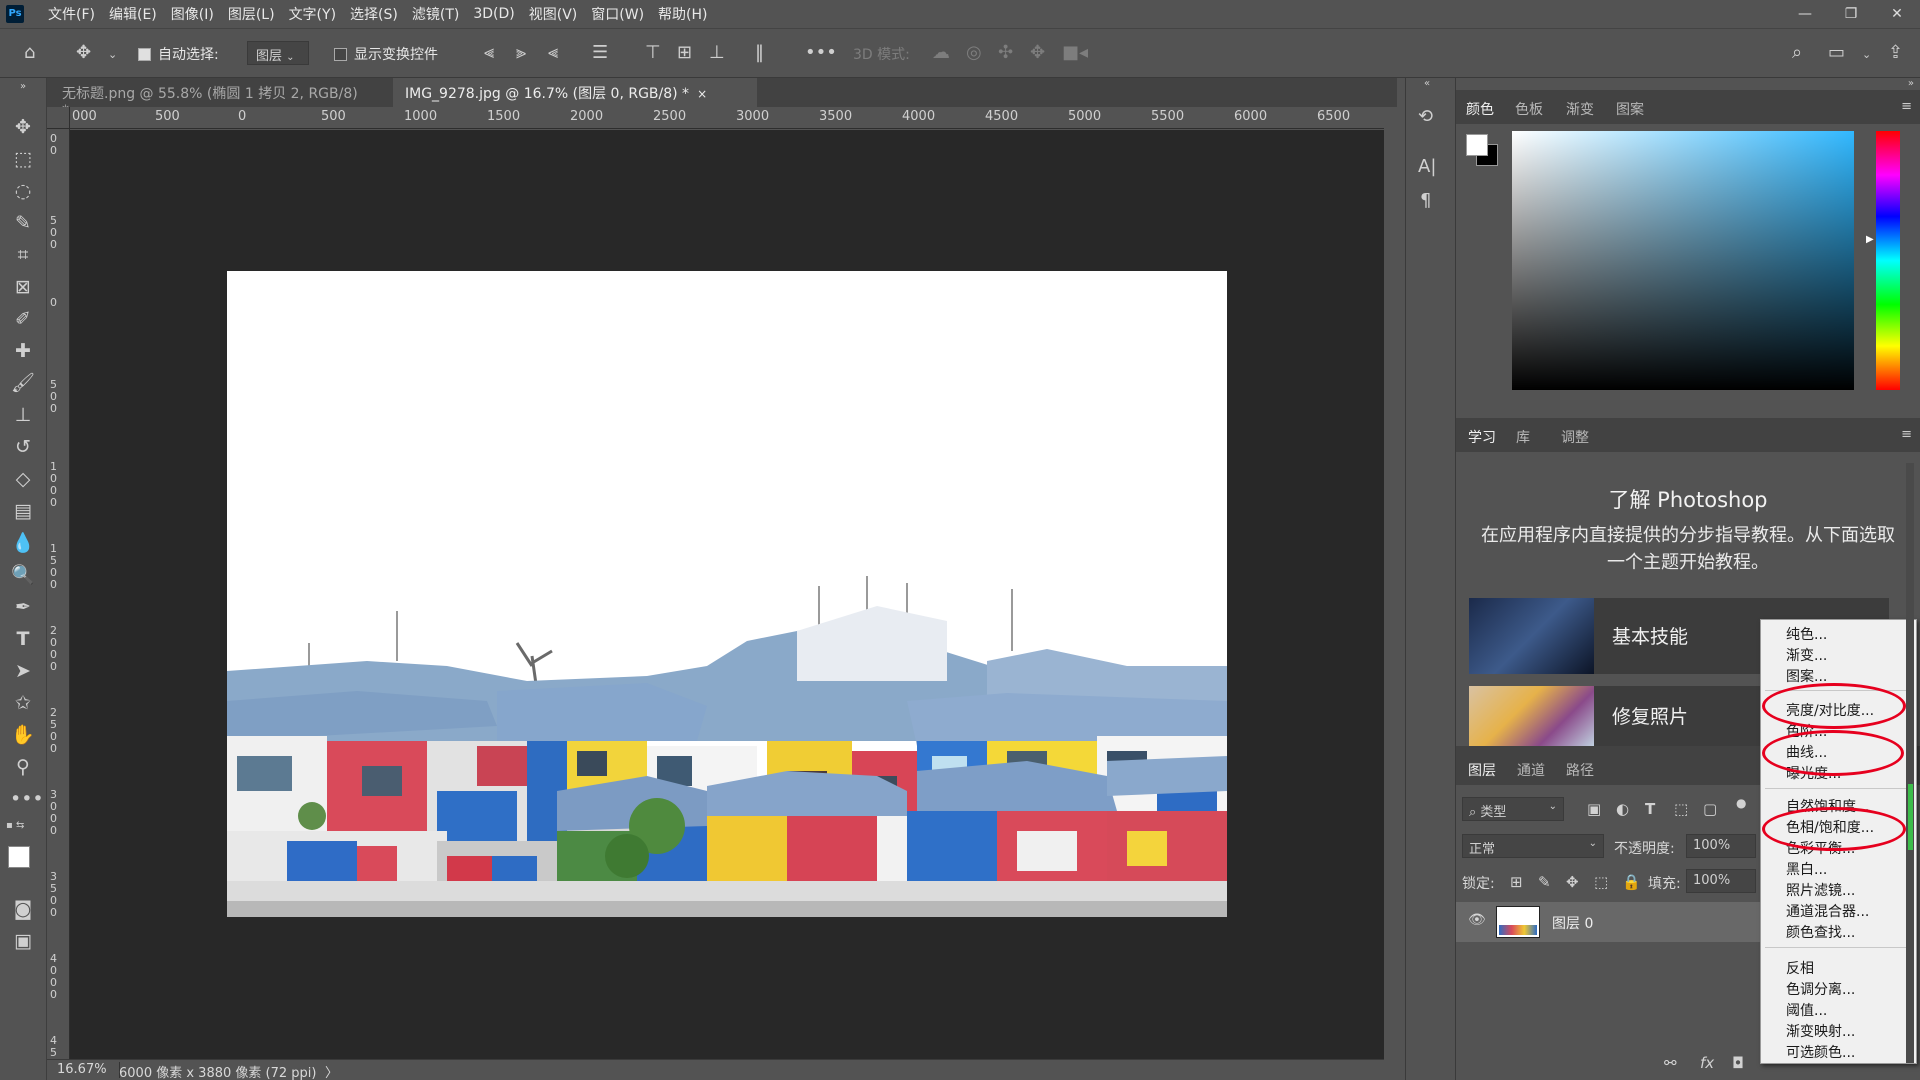  Describe the element at coordinates (1037, 52) in the screenshot. I see `3d-slide-icon: ✥` at that location.